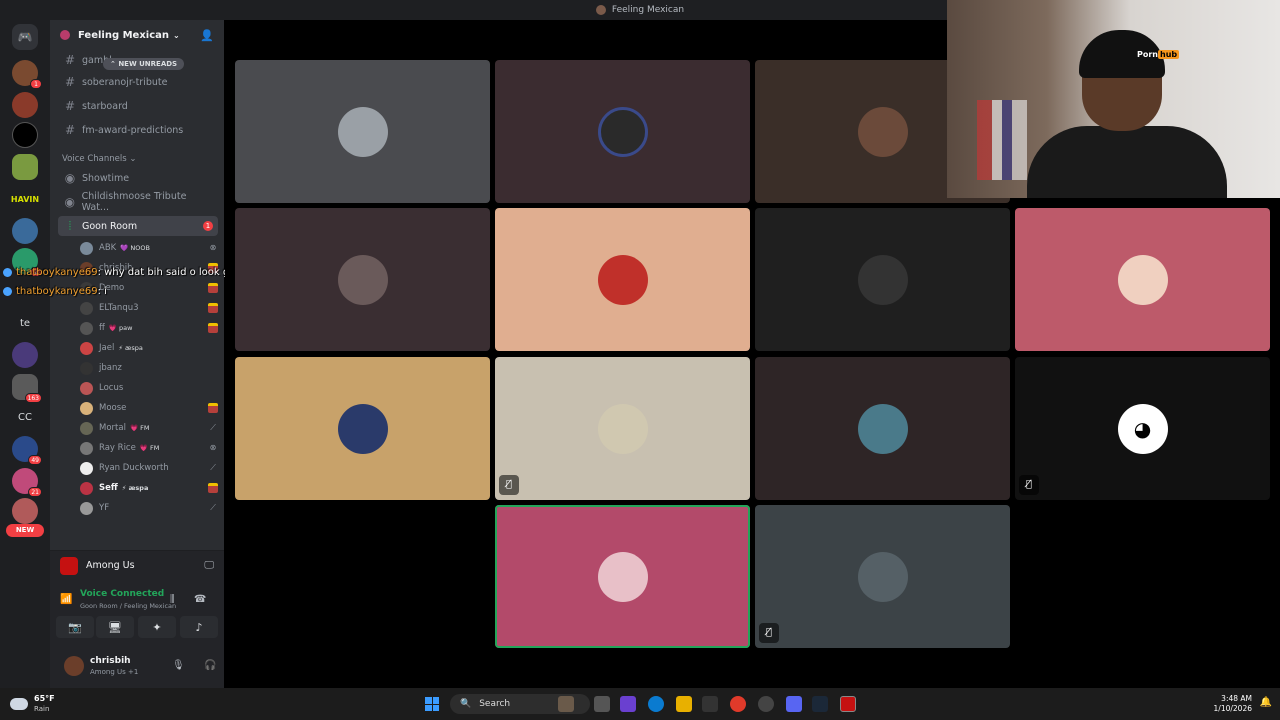  I want to click on voice-user: Seff ⚡ æspa, so click(149, 488).